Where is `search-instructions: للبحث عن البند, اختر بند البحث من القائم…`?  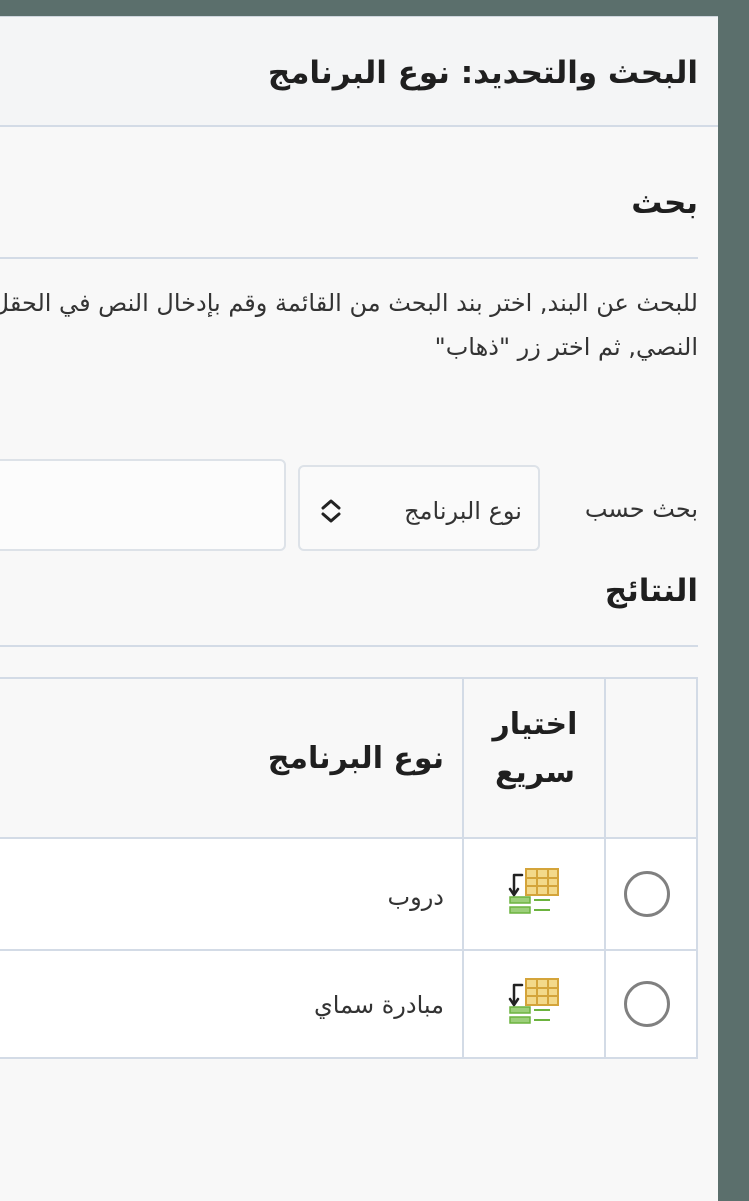
search-instructions: للبحث عن البند, اختر بند البحث من القائم… is located at coordinates (349, 325).